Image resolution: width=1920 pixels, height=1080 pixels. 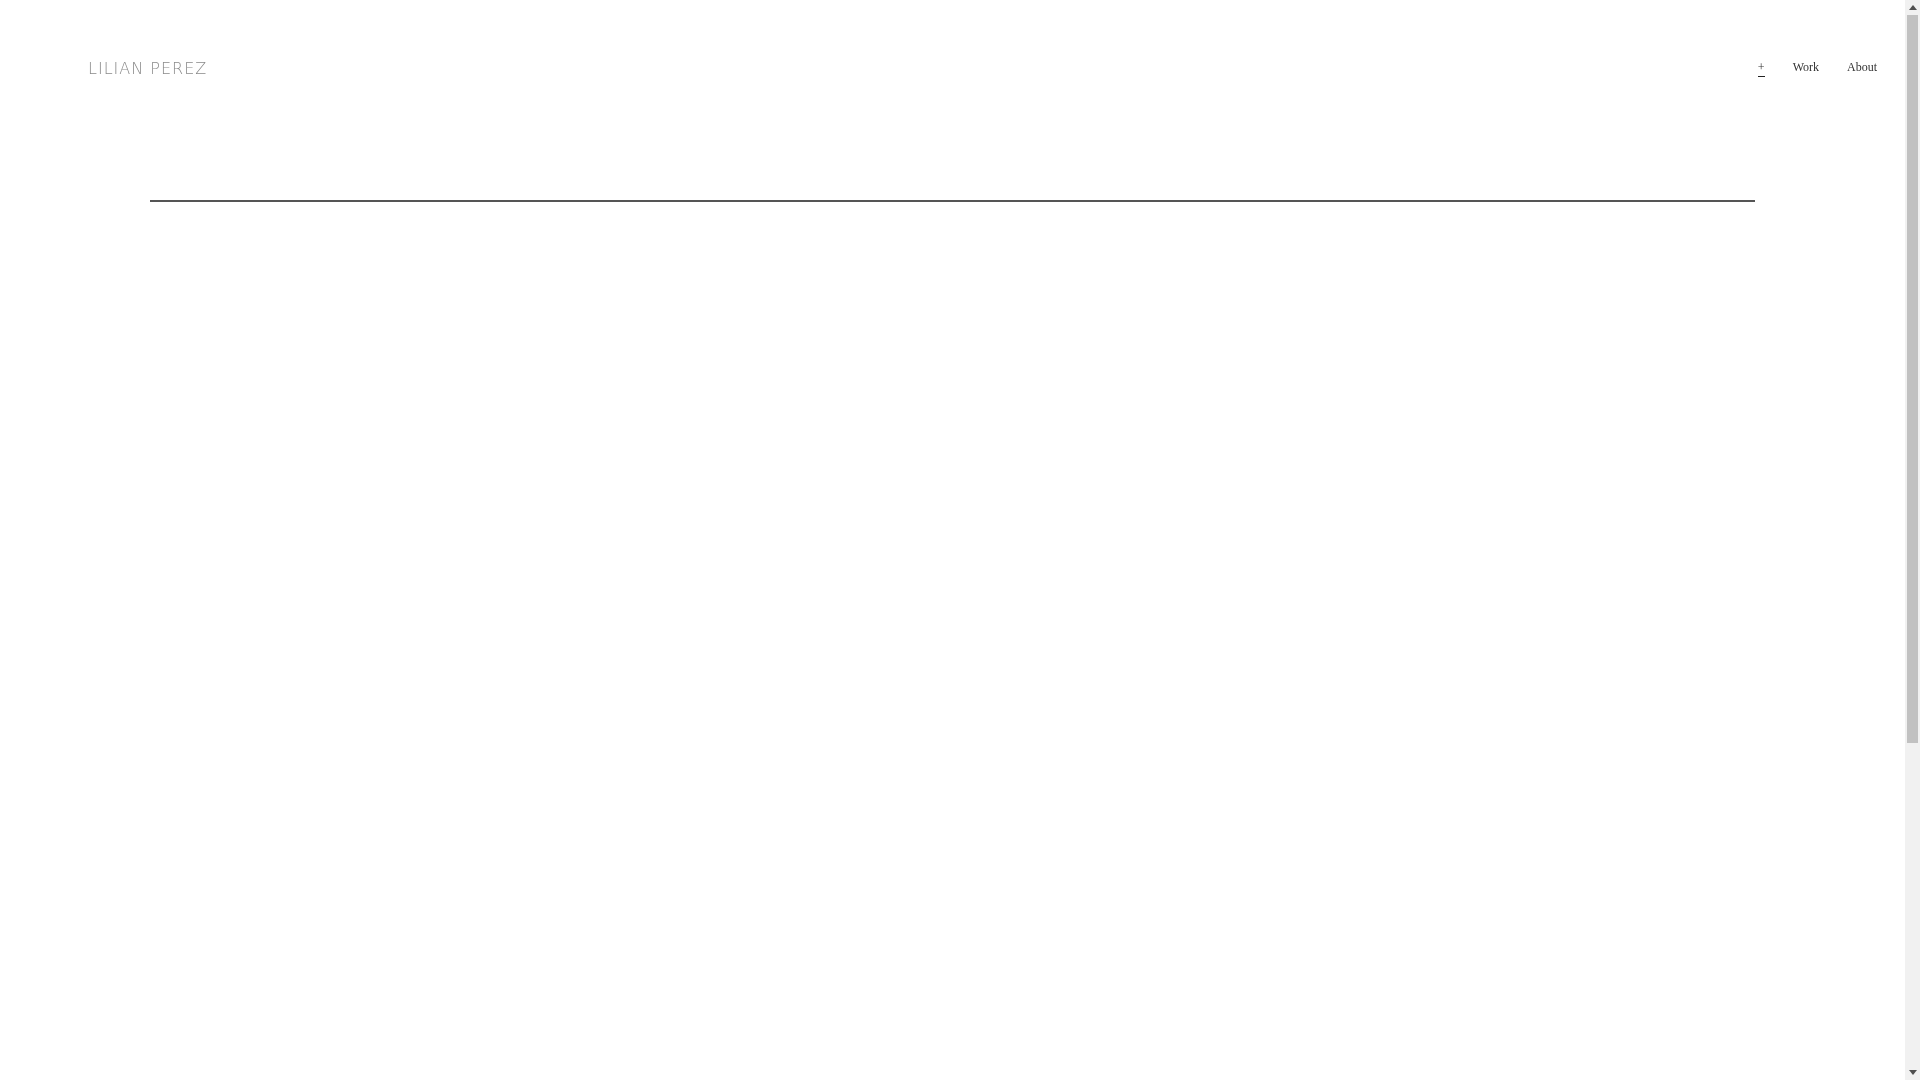 I want to click on scroll-down-icon, so click(x=1912, y=1072).